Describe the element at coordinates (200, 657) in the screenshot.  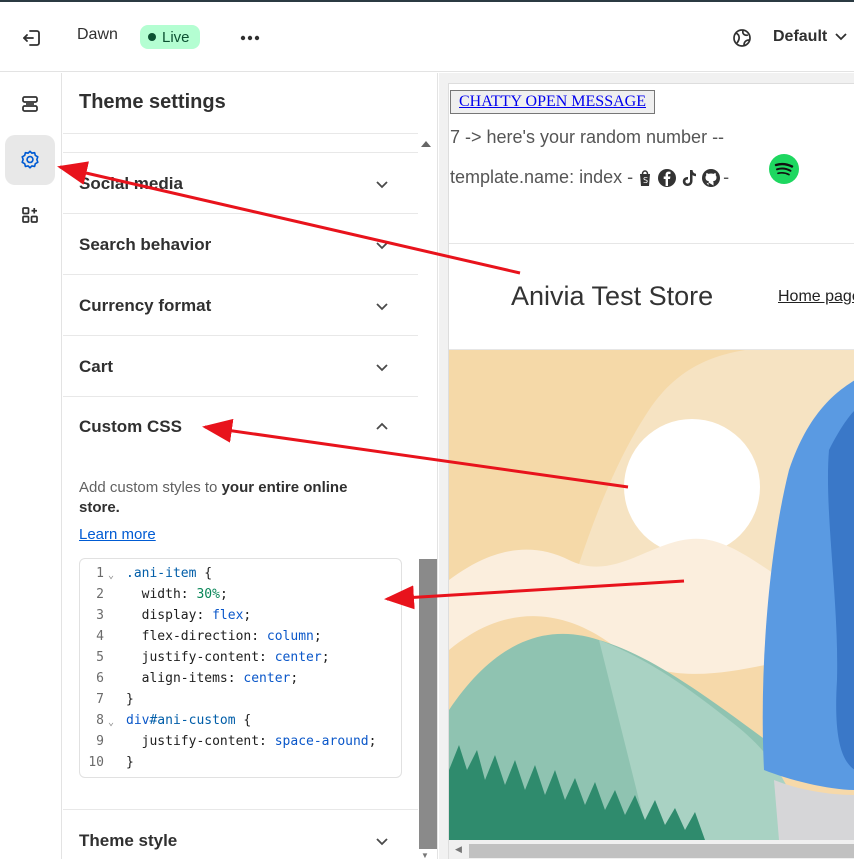
I see `code-token: justify-content:` at that location.